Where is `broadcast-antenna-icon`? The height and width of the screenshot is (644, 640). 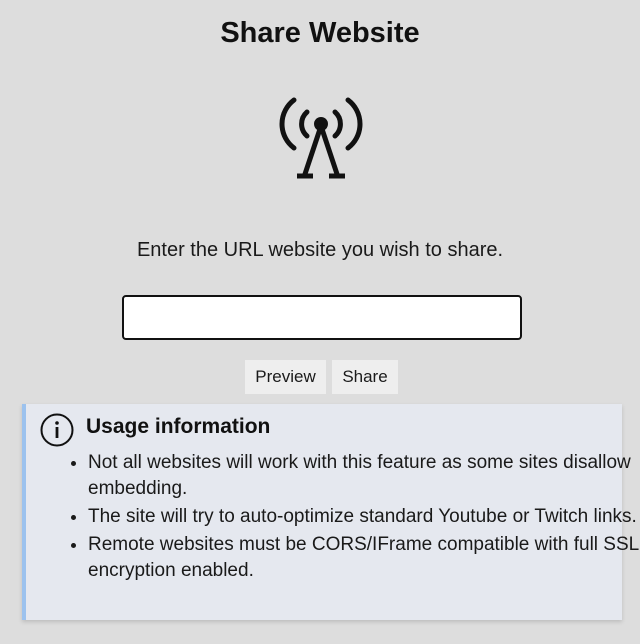
broadcast-antenna-icon is located at coordinates (321, 138).